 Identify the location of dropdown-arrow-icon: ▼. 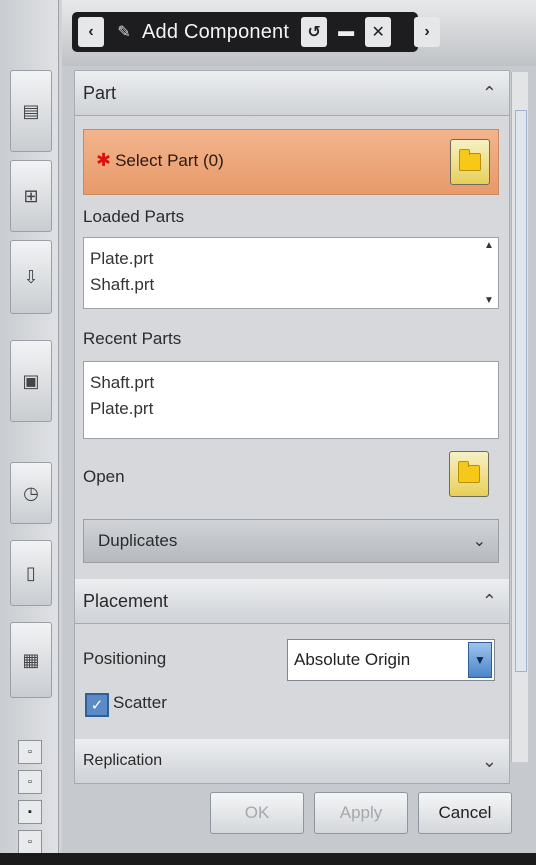
(480, 660).